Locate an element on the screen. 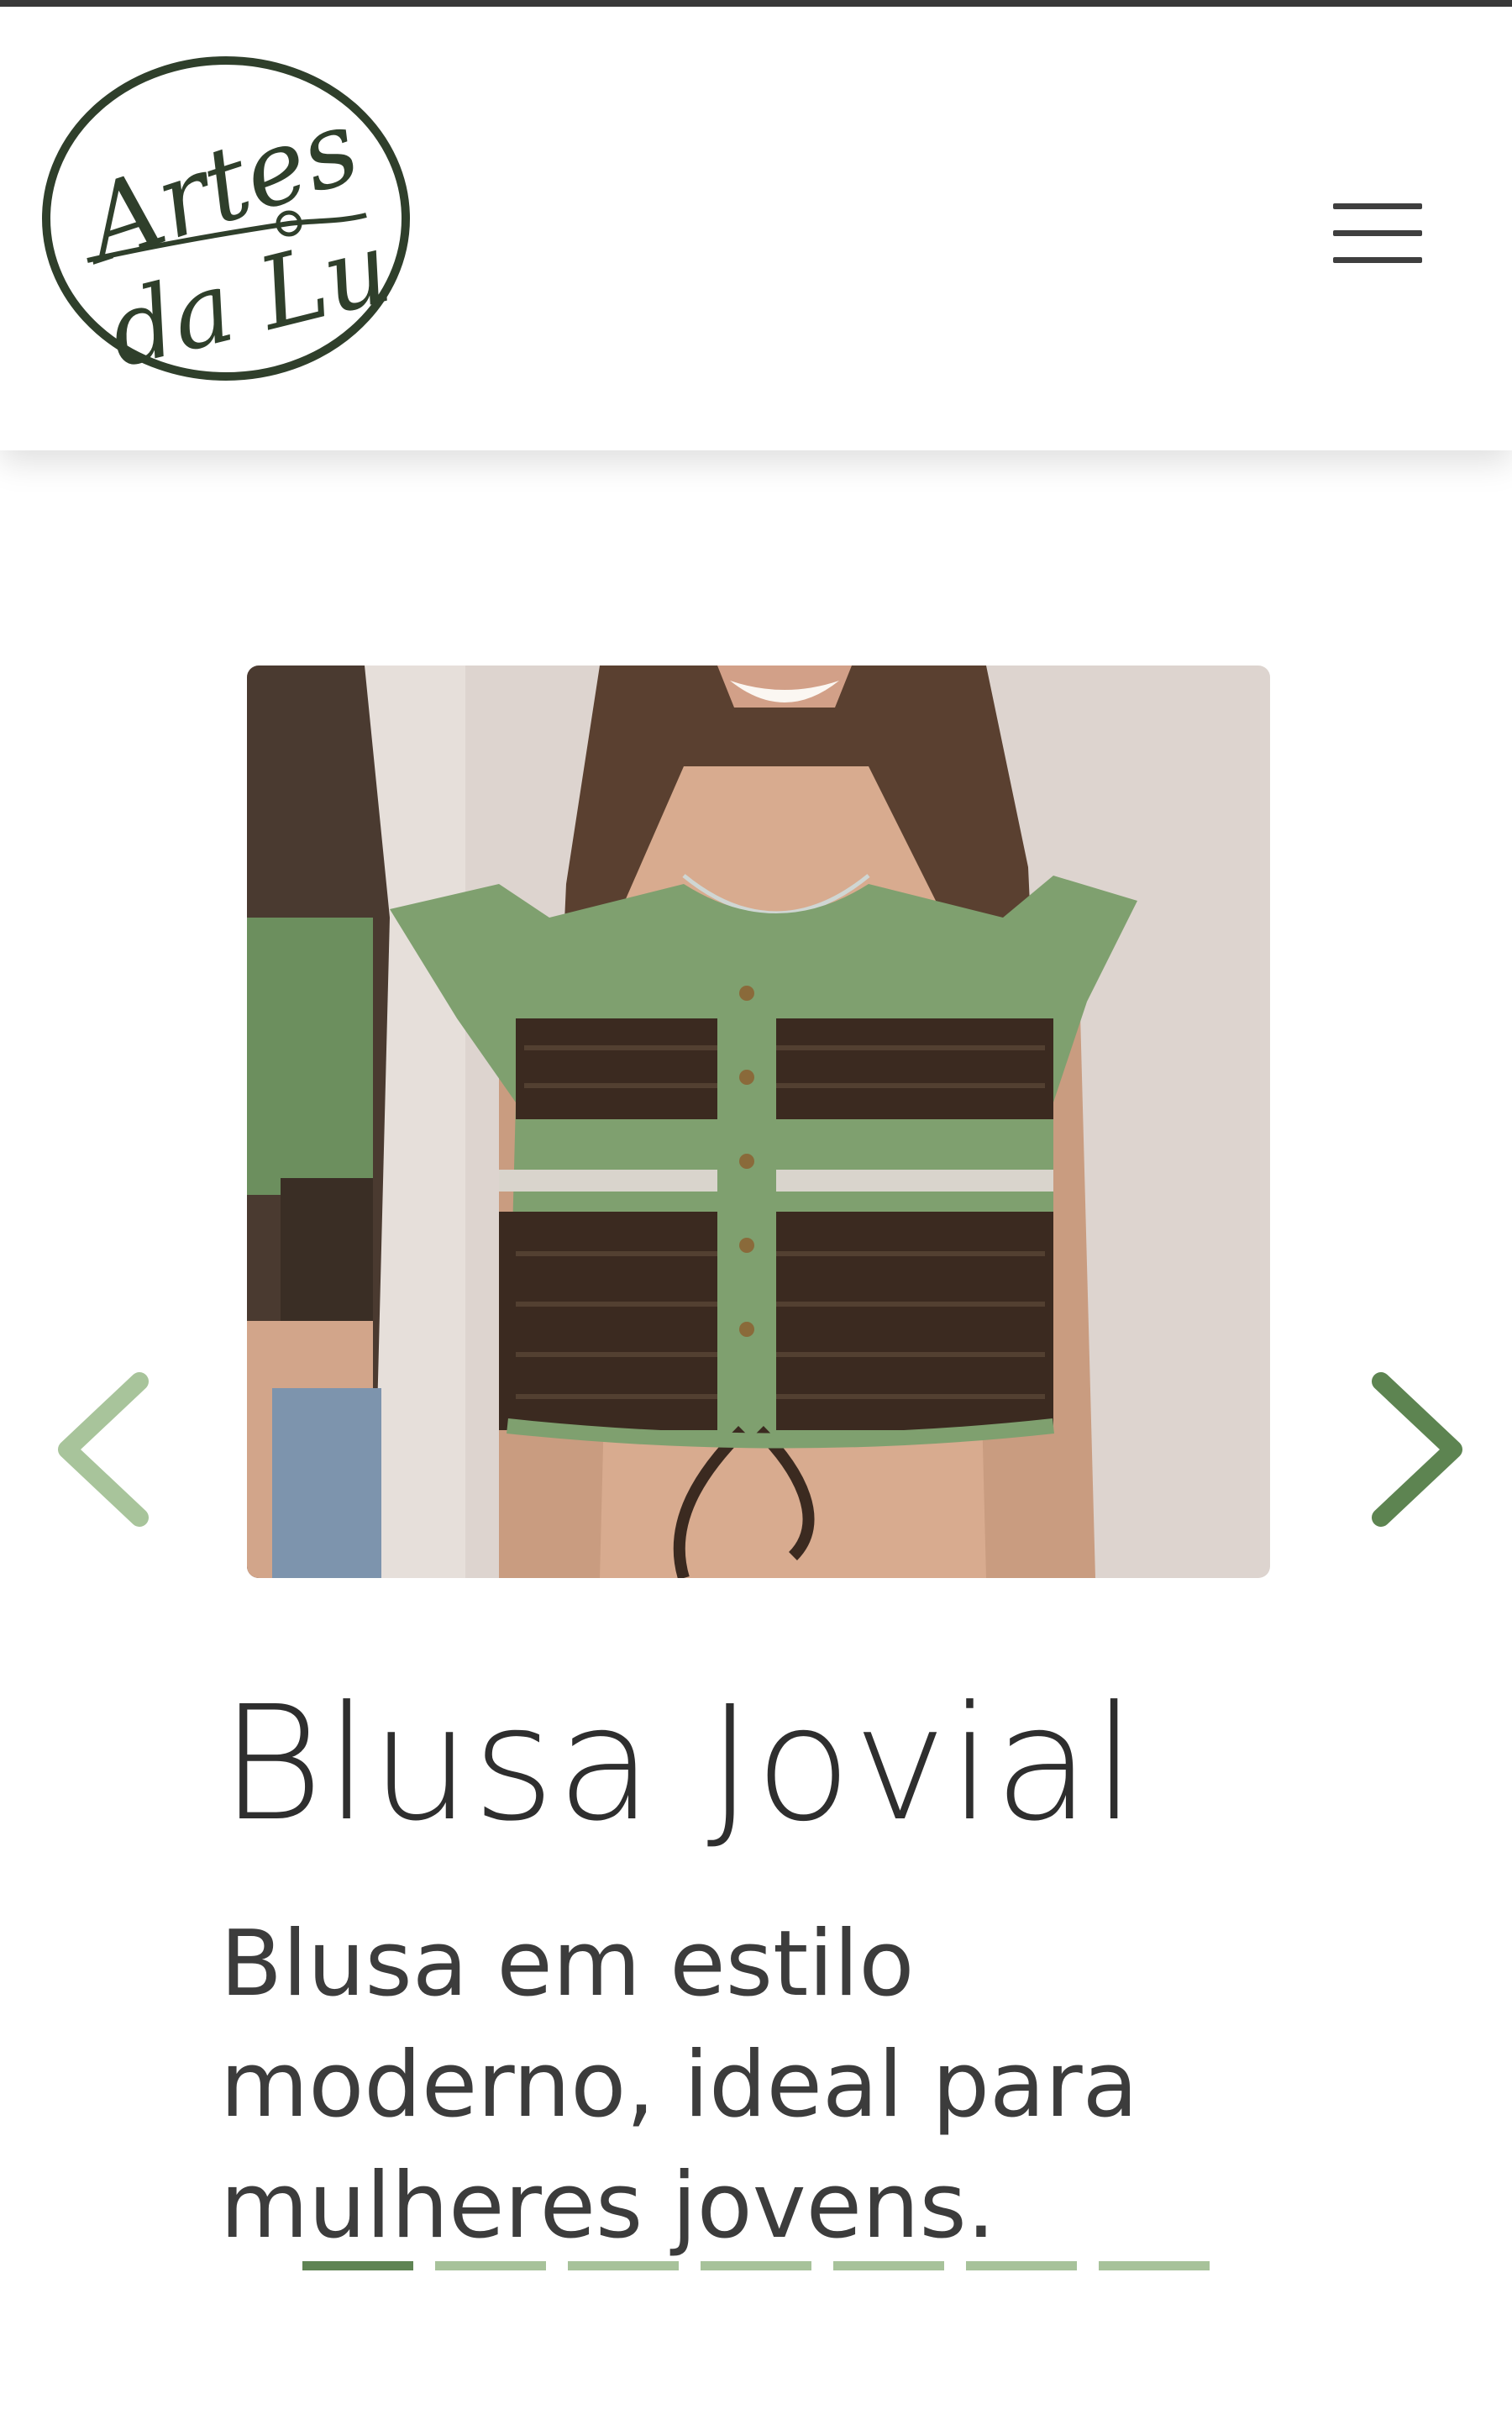  logo-emblem: Artes da Lu is located at coordinates (226, 223).